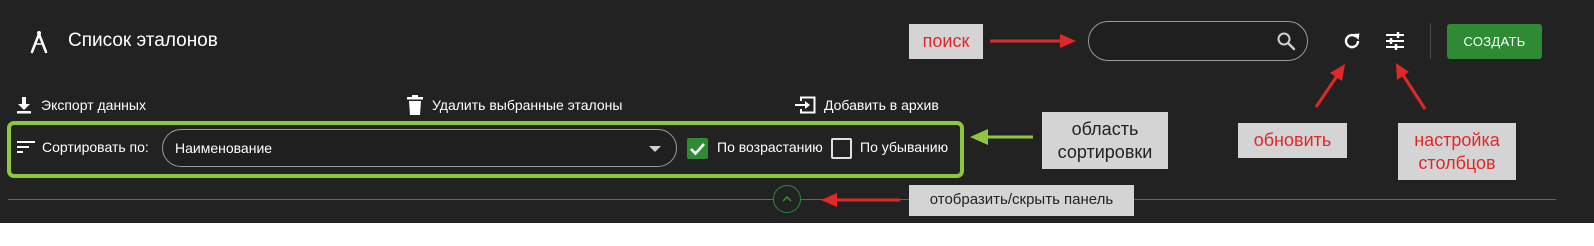  I want to click on annotation-toggle-panel: отобразить/скрыть панель, so click(1021, 200).